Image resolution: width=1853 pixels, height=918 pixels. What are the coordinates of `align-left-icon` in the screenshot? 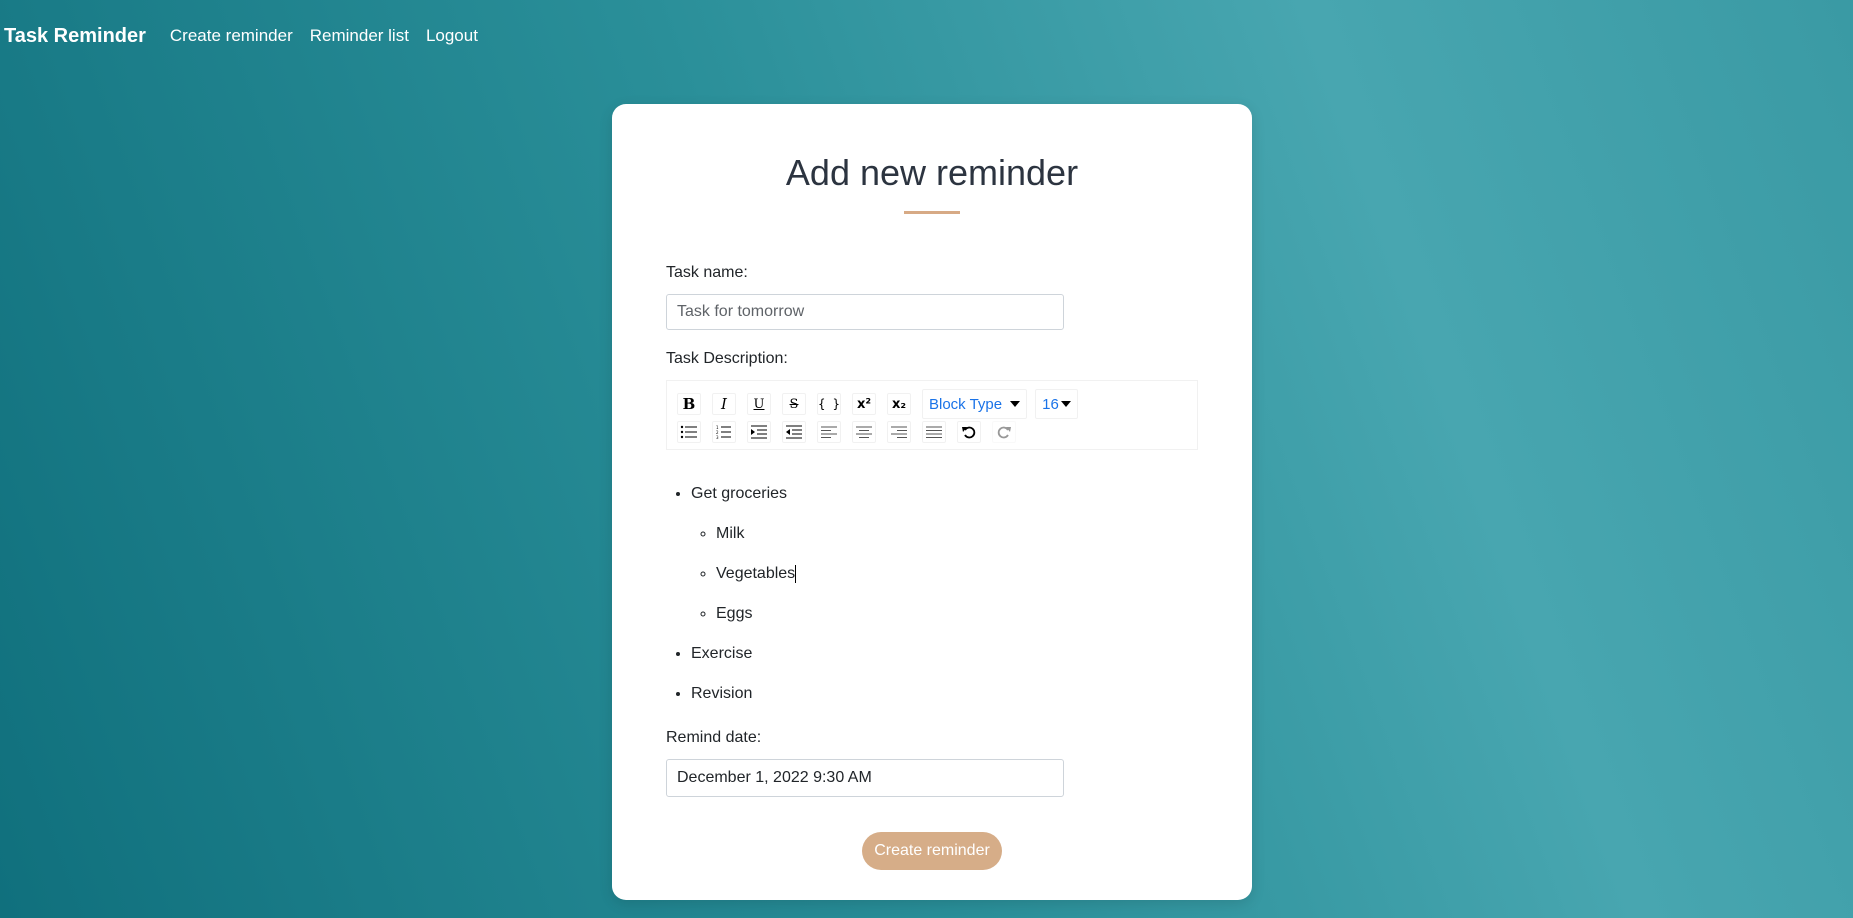 It's located at (829, 432).